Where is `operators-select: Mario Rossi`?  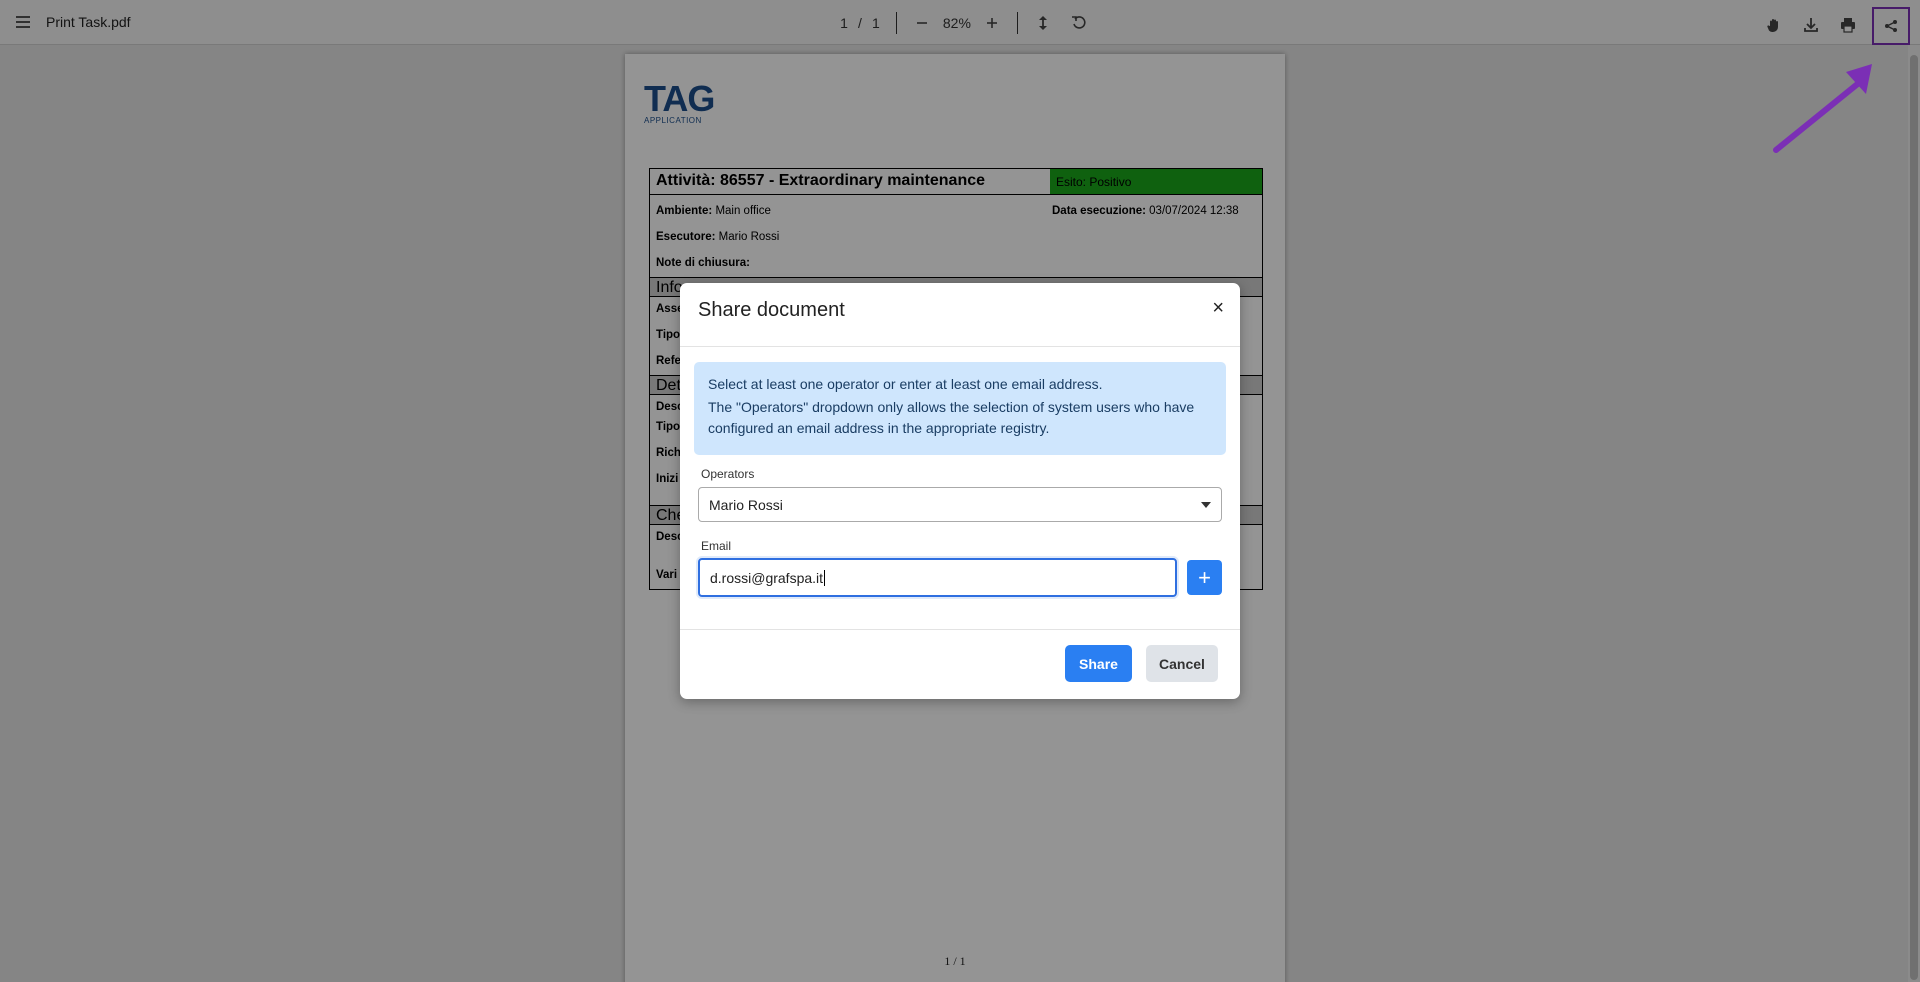
operators-select: Mario Rossi is located at coordinates (960, 504).